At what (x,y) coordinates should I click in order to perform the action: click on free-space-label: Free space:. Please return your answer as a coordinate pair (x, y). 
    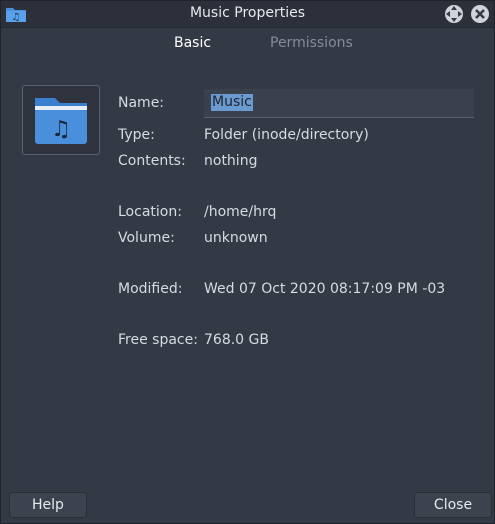
    Looking at the image, I should click on (158, 340).